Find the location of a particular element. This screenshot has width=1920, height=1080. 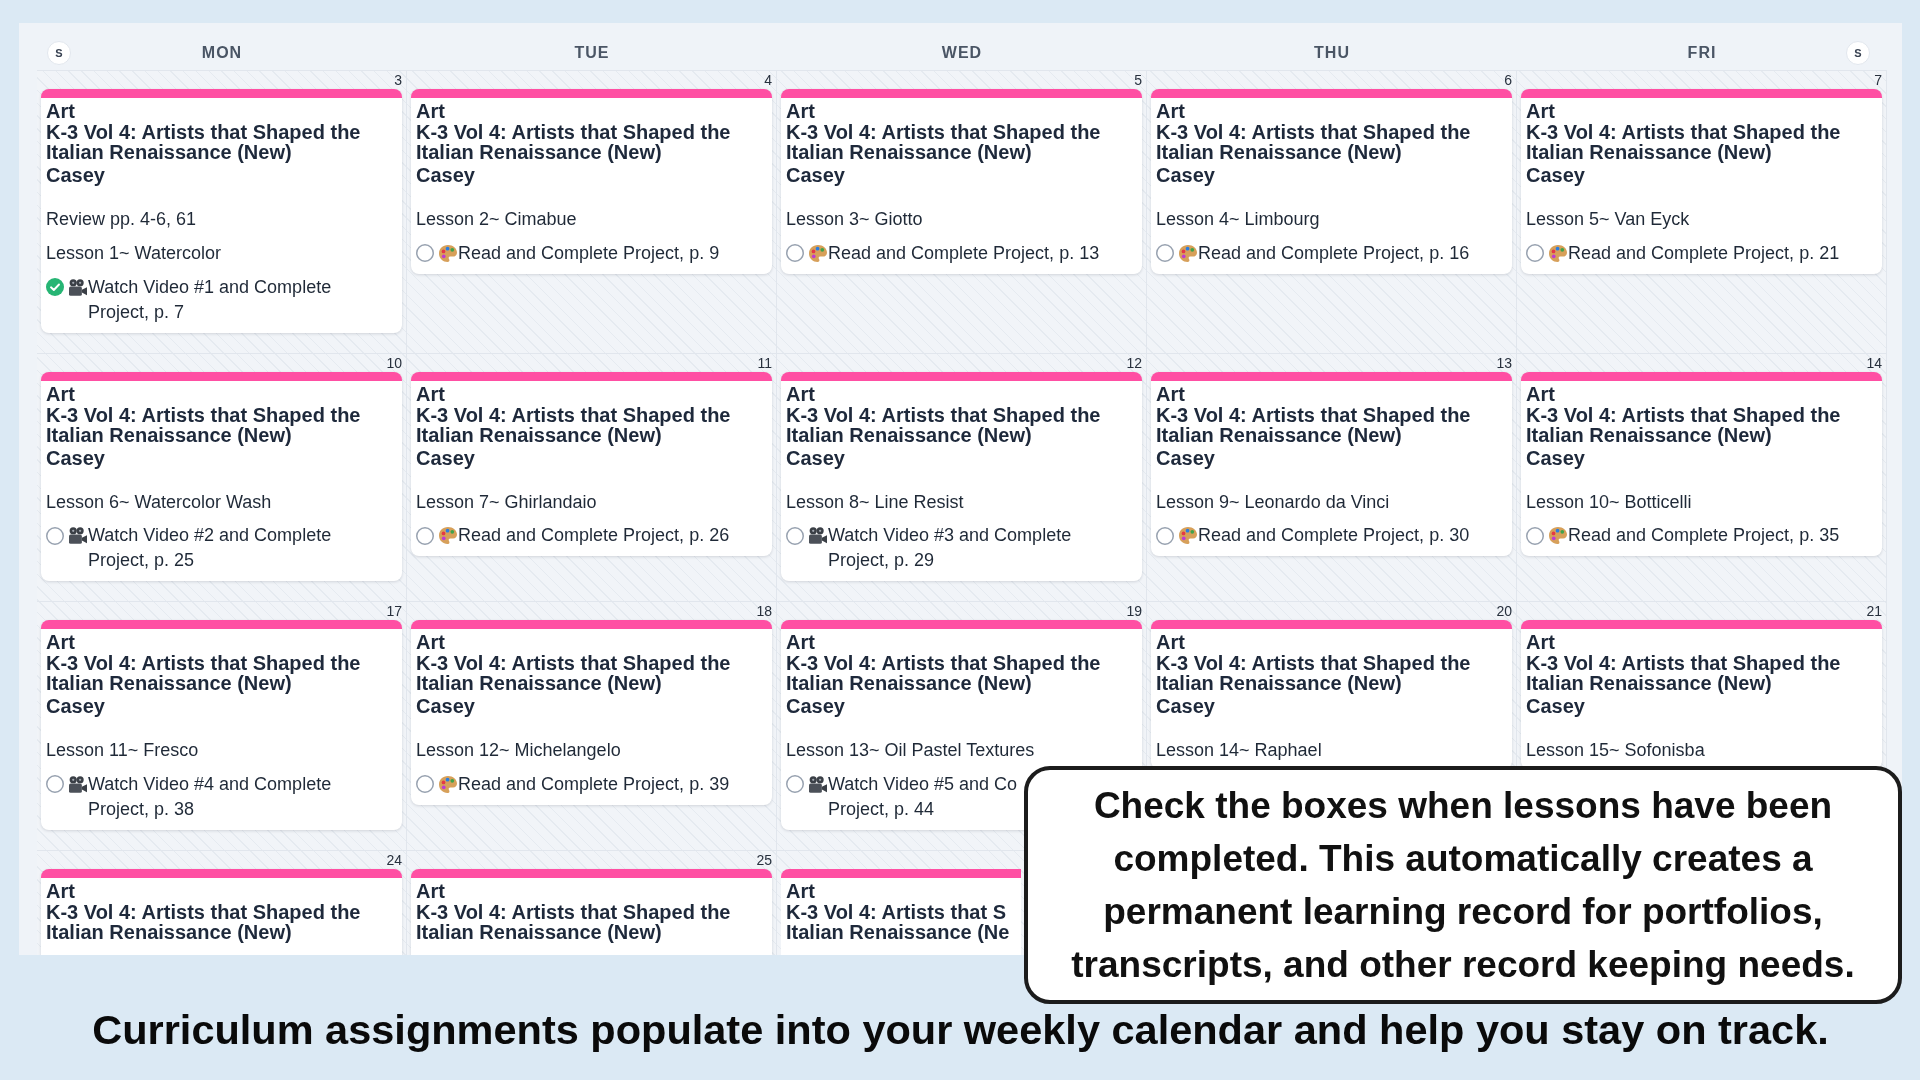

course-title: K-3 Vol 4: Artists that S Italian Renaissance (Ne is located at coordinates (898, 921).